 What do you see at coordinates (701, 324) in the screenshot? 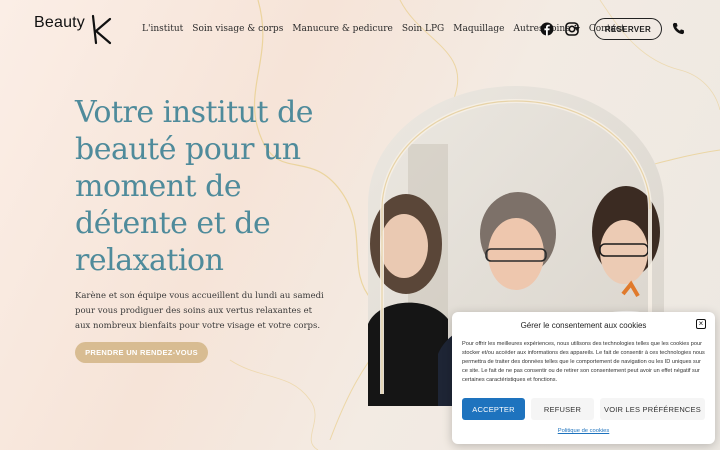
I see `close-icon: ×` at bounding box center [701, 324].